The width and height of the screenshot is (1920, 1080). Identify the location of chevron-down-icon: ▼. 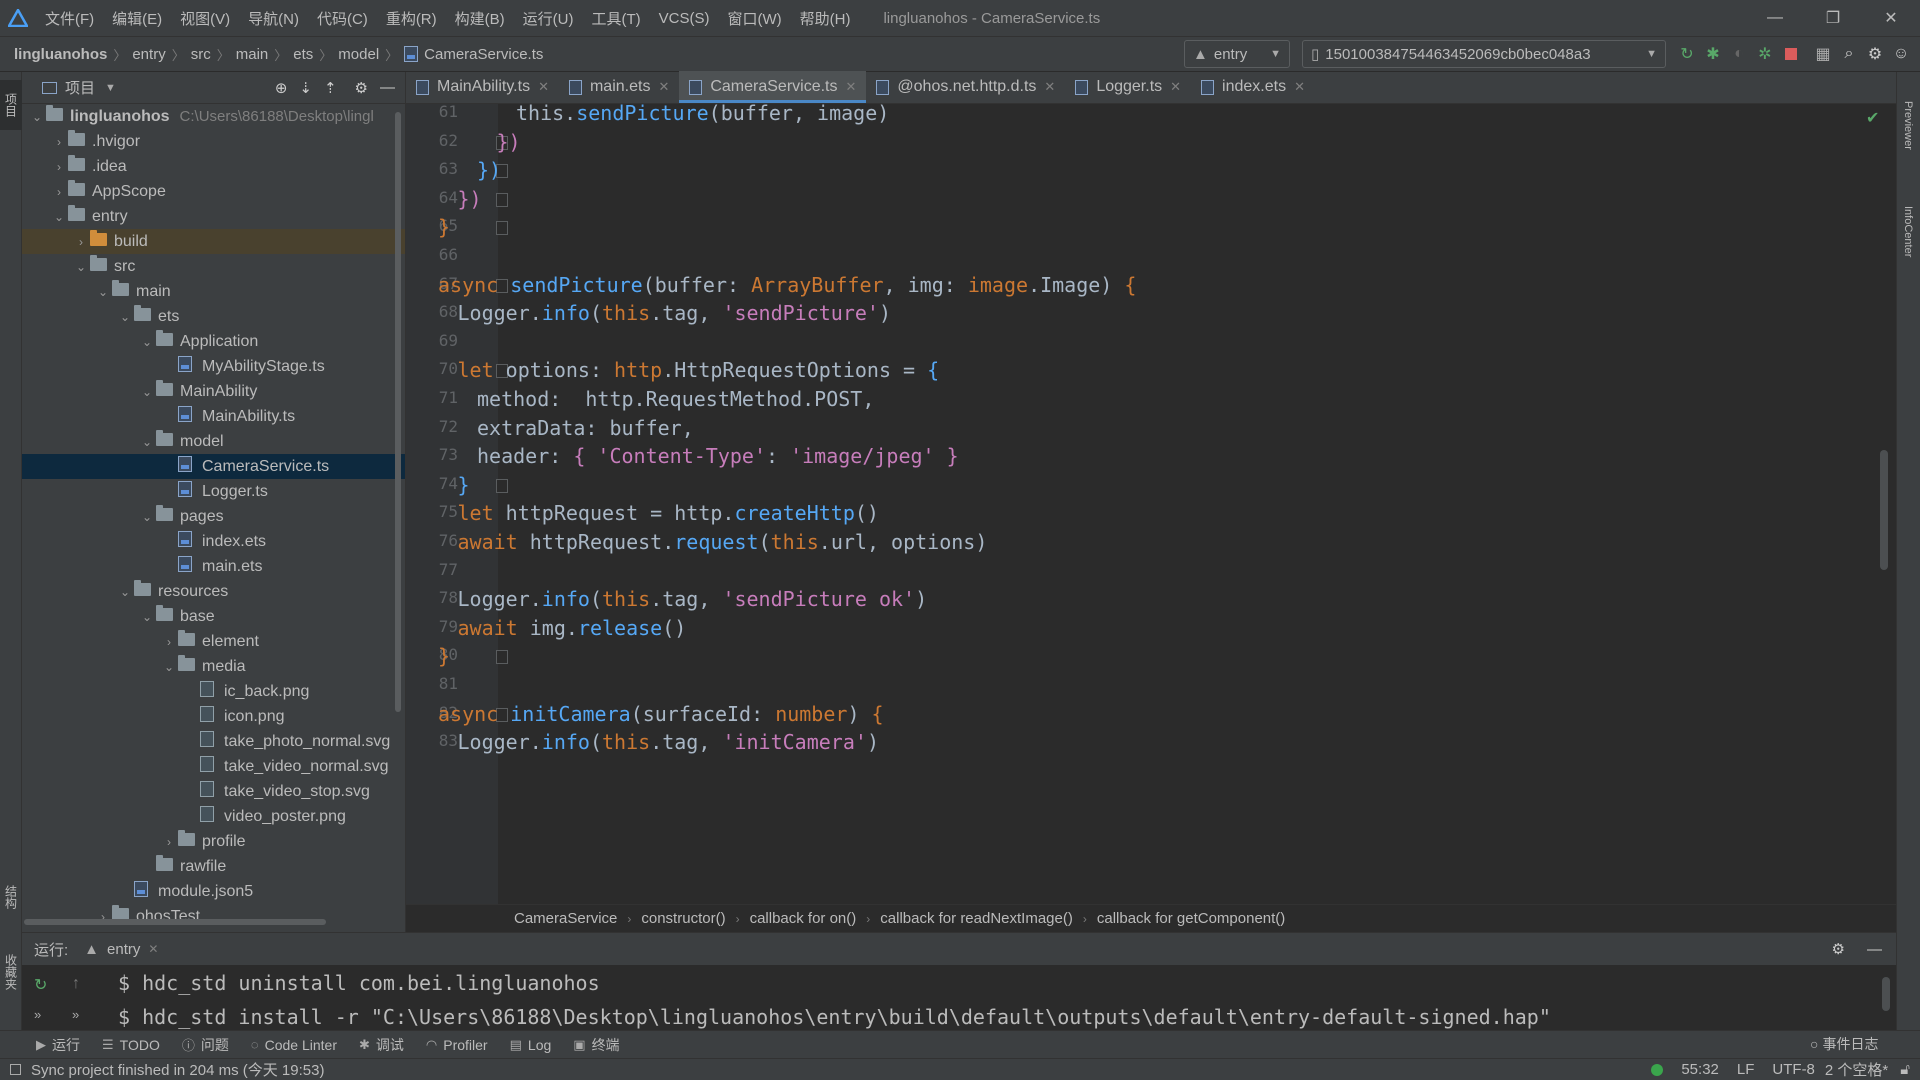
(110, 88).